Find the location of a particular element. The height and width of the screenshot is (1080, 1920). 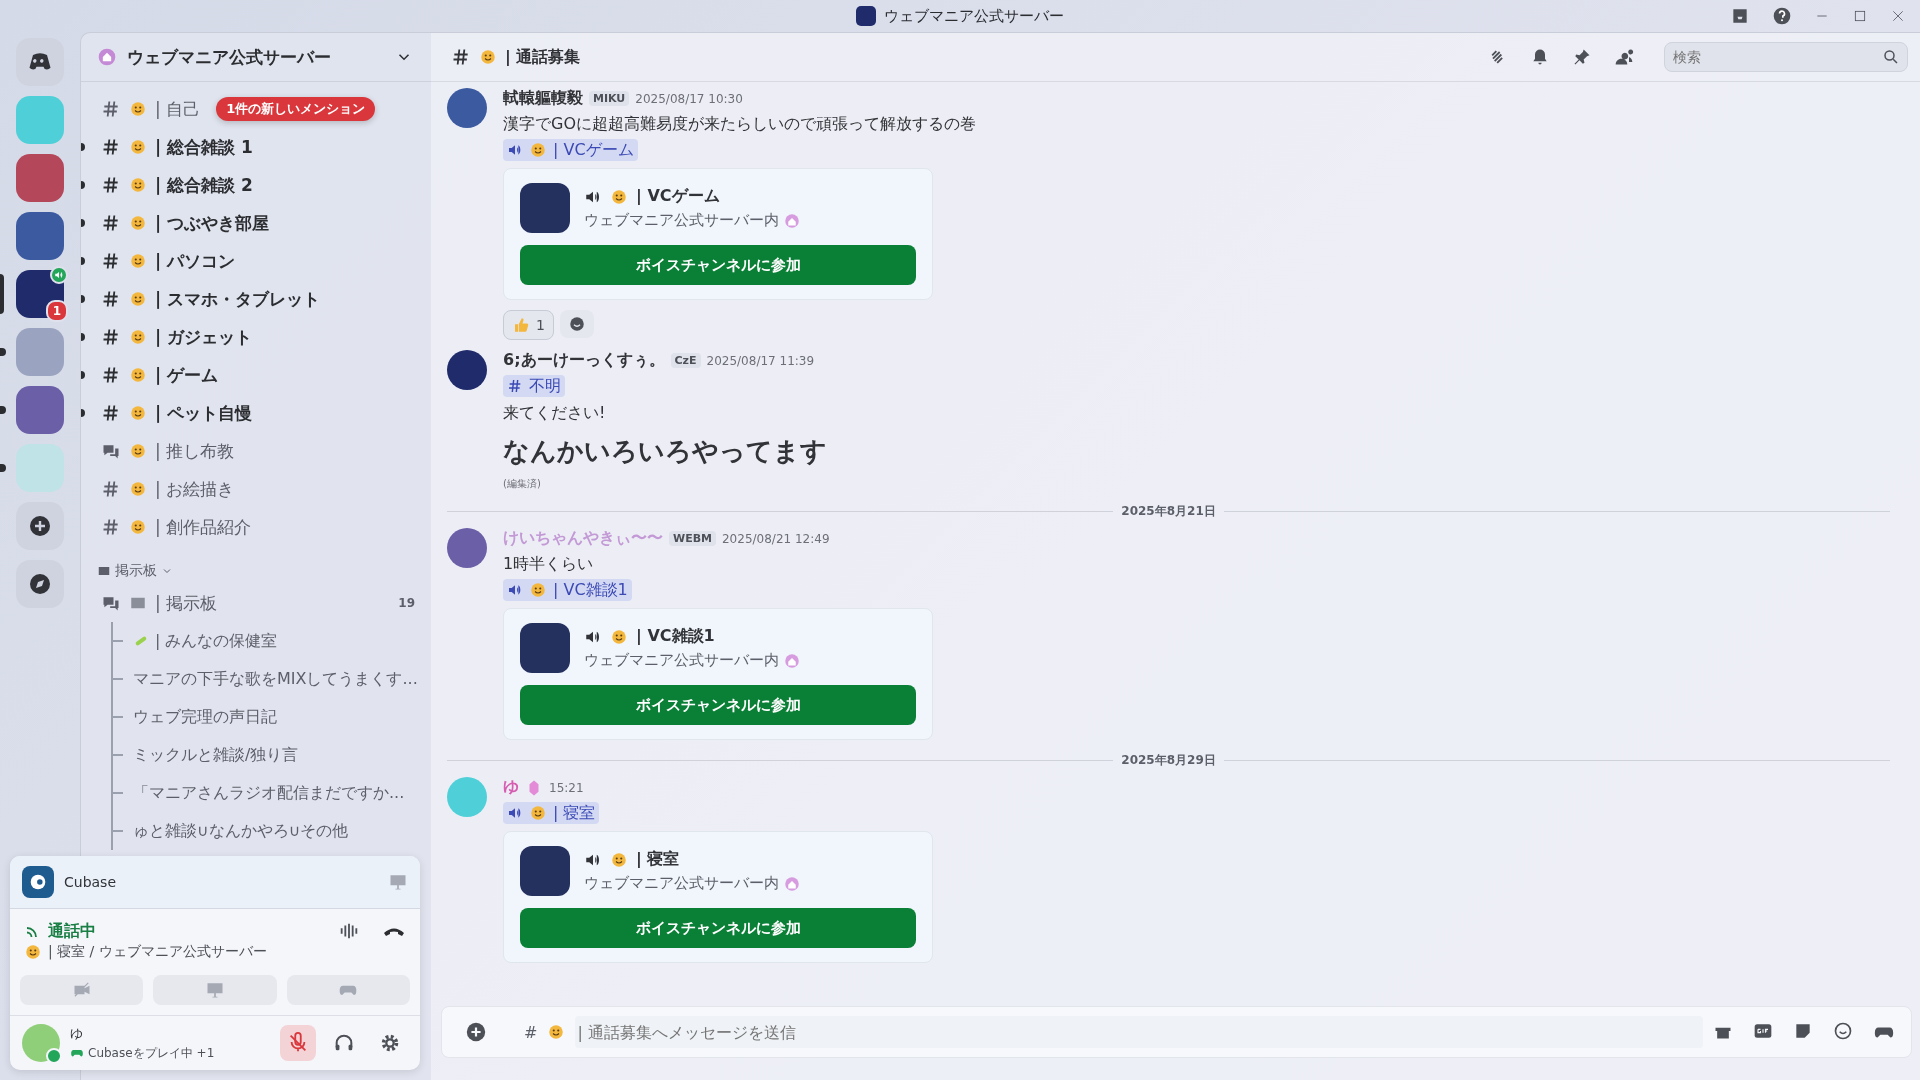

channel-item: | つぶやき部屋 is located at coordinates (252, 223).